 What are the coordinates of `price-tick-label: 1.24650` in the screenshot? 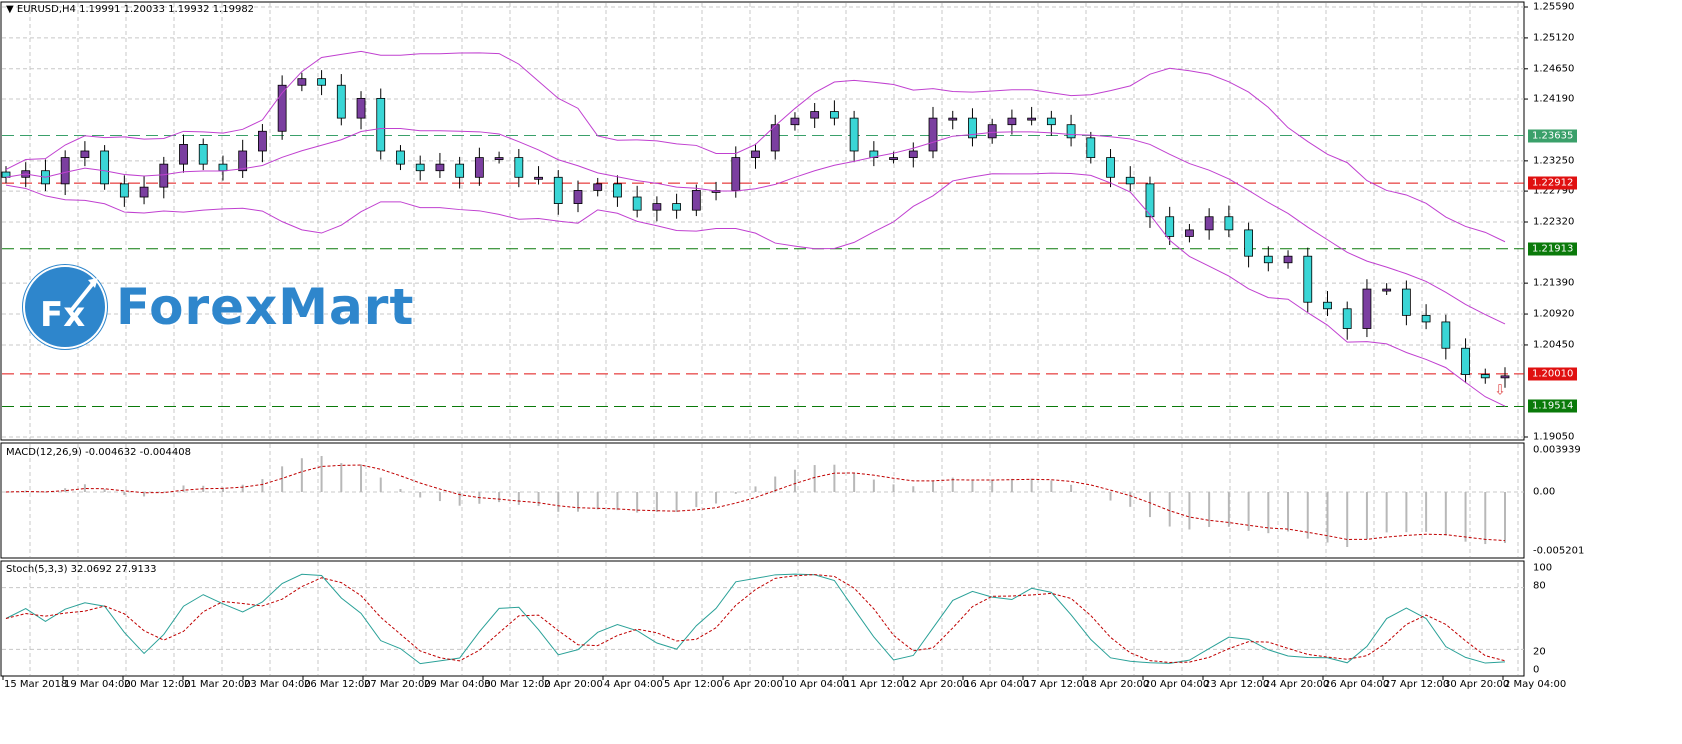 It's located at (1554, 69).